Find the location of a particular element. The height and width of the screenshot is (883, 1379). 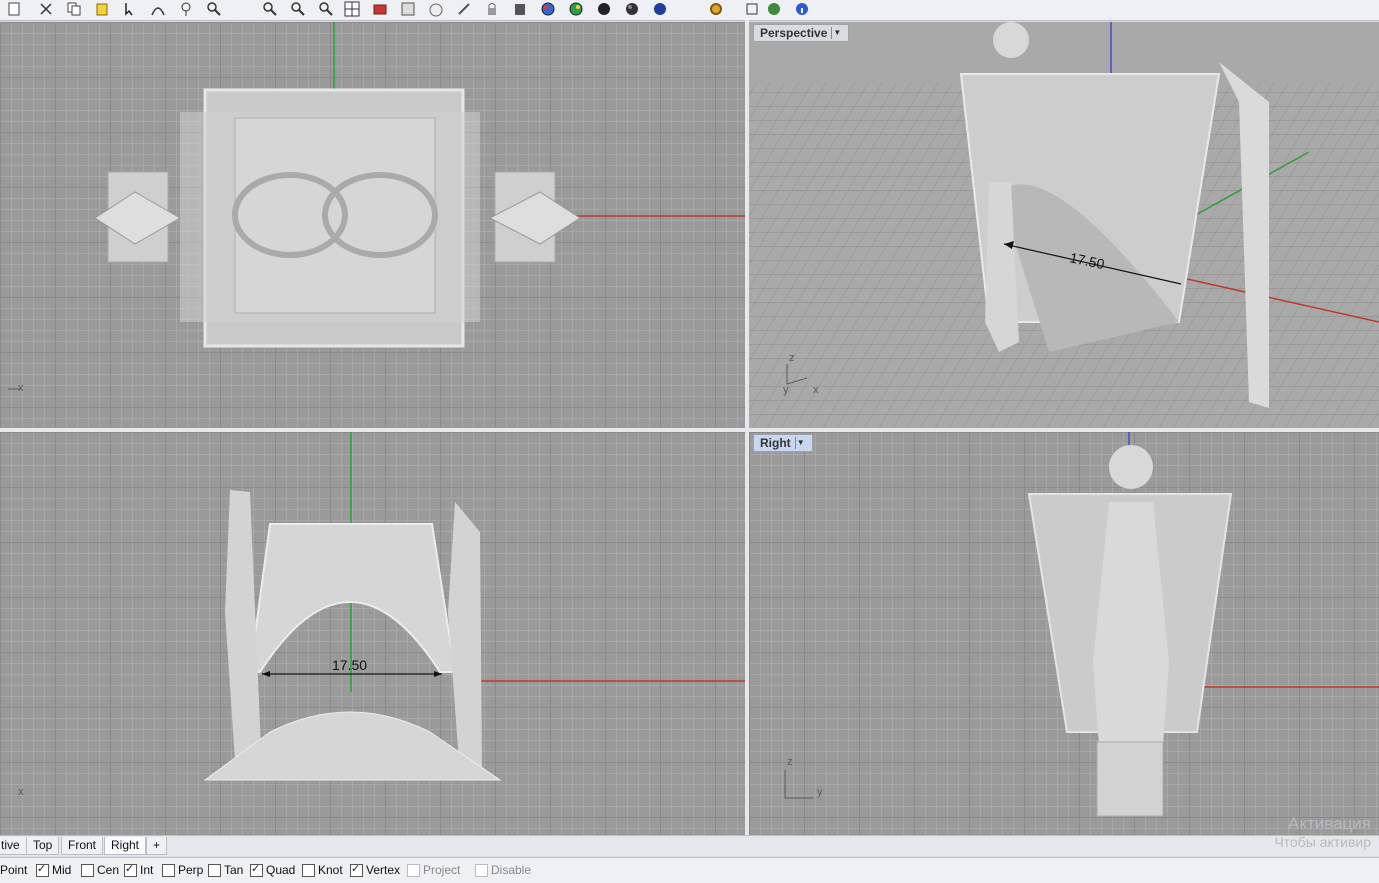

osnap-label: Tan is located at coordinates (234, 870).